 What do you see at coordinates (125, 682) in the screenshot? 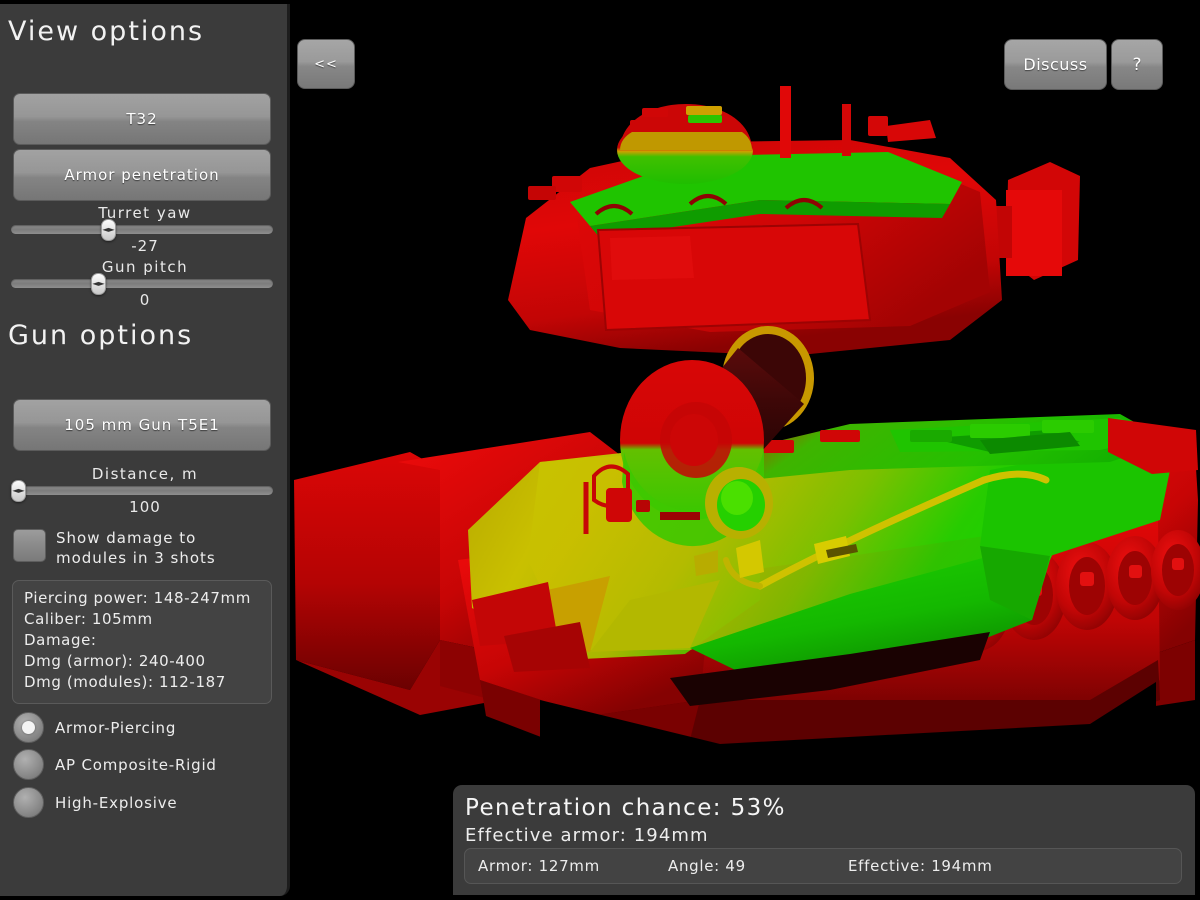
I see `stat-damage-modules: Dmg (modules): 112-187` at bounding box center [125, 682].